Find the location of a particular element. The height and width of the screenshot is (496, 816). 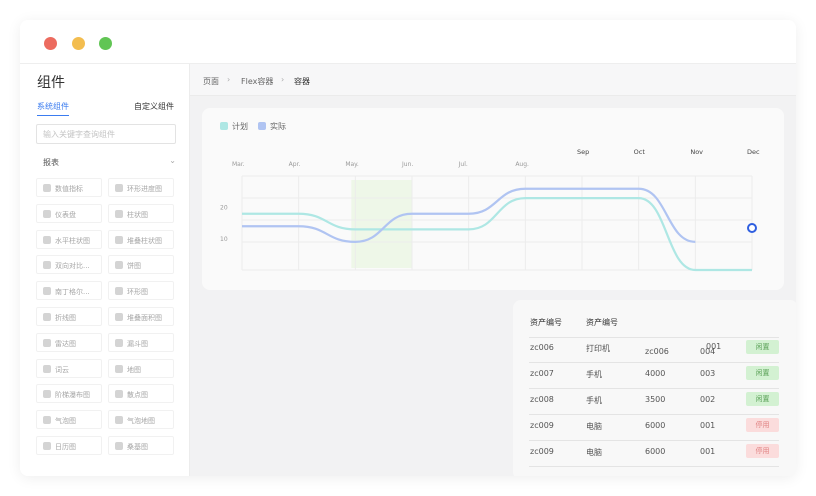

table-cell-id: zc006 is located at coordinates (542, 347).